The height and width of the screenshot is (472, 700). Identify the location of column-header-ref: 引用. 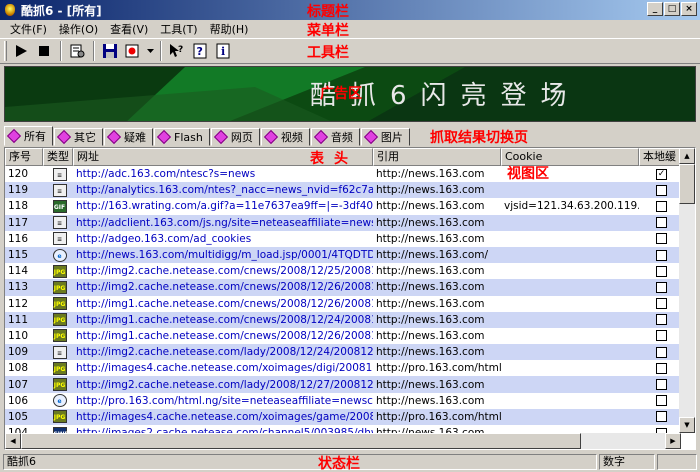
(437, 157).